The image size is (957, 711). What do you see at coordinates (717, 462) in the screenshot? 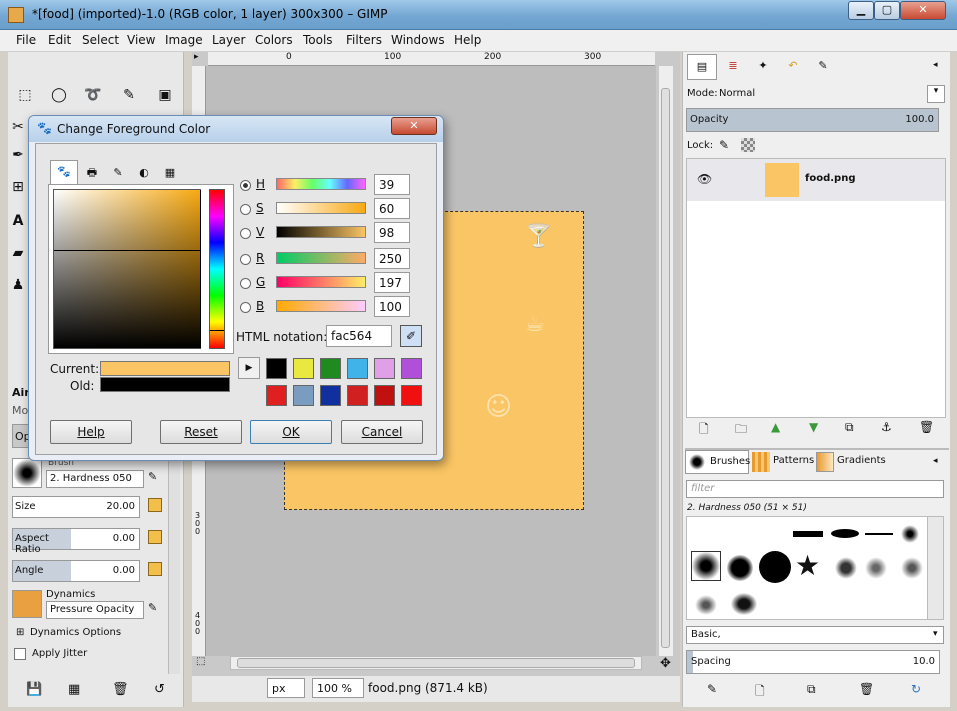
I see `brushes-tab: Brushes` at bounding box center [717, 462].